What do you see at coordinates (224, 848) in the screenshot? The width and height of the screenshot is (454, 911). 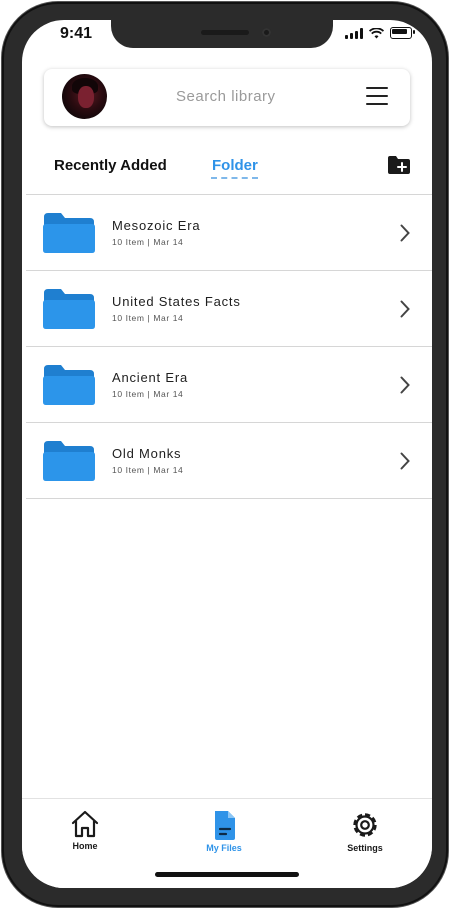 I see `nav-my-files-label: My Files` at bounding box center [224, 848].